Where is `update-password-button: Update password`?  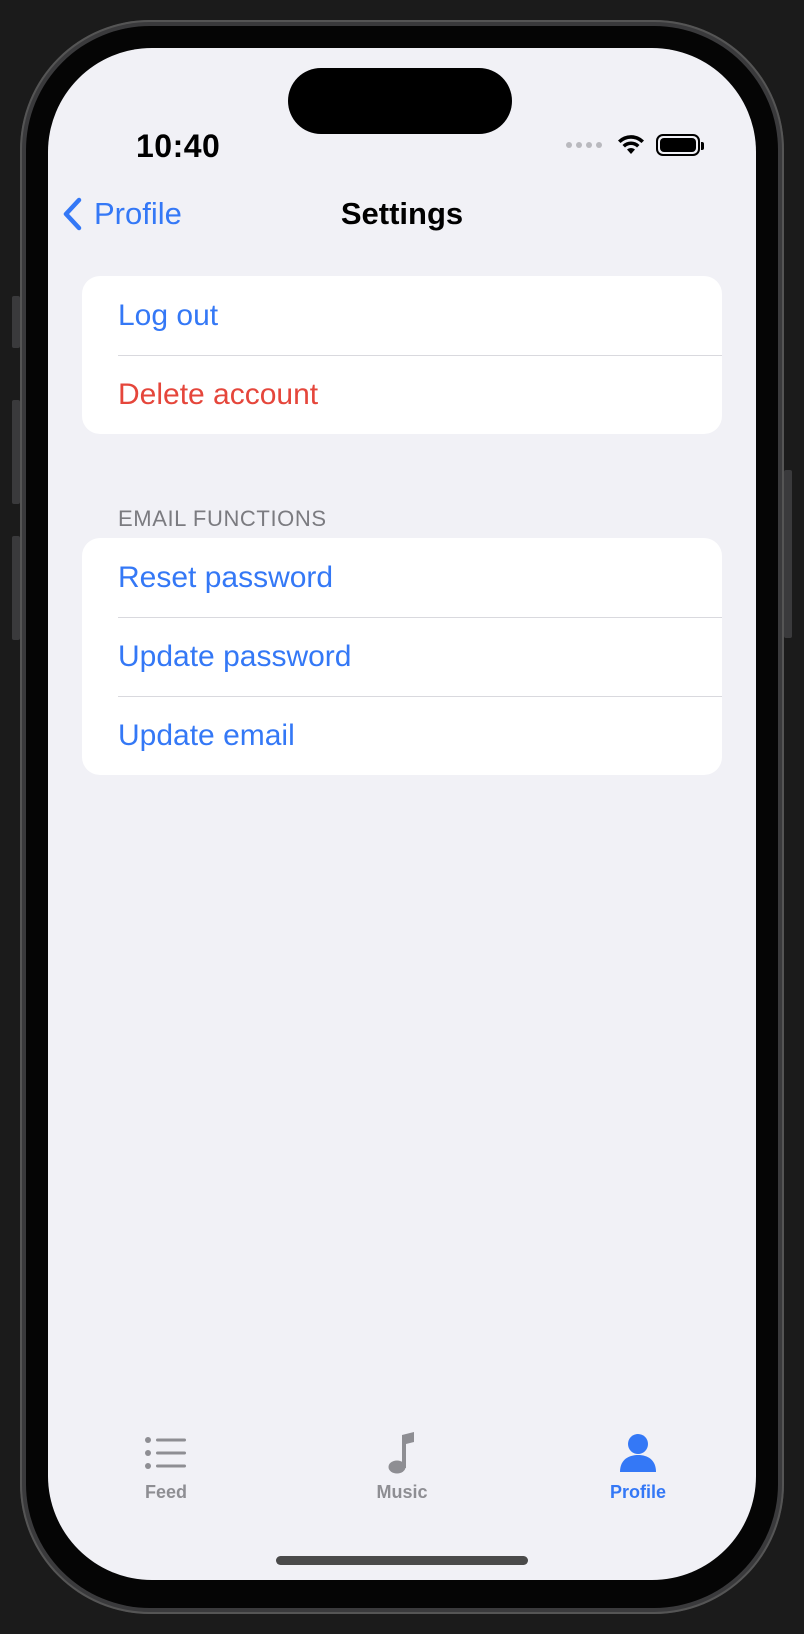
update-password-button: Update password is located at coordinates (402, 656).